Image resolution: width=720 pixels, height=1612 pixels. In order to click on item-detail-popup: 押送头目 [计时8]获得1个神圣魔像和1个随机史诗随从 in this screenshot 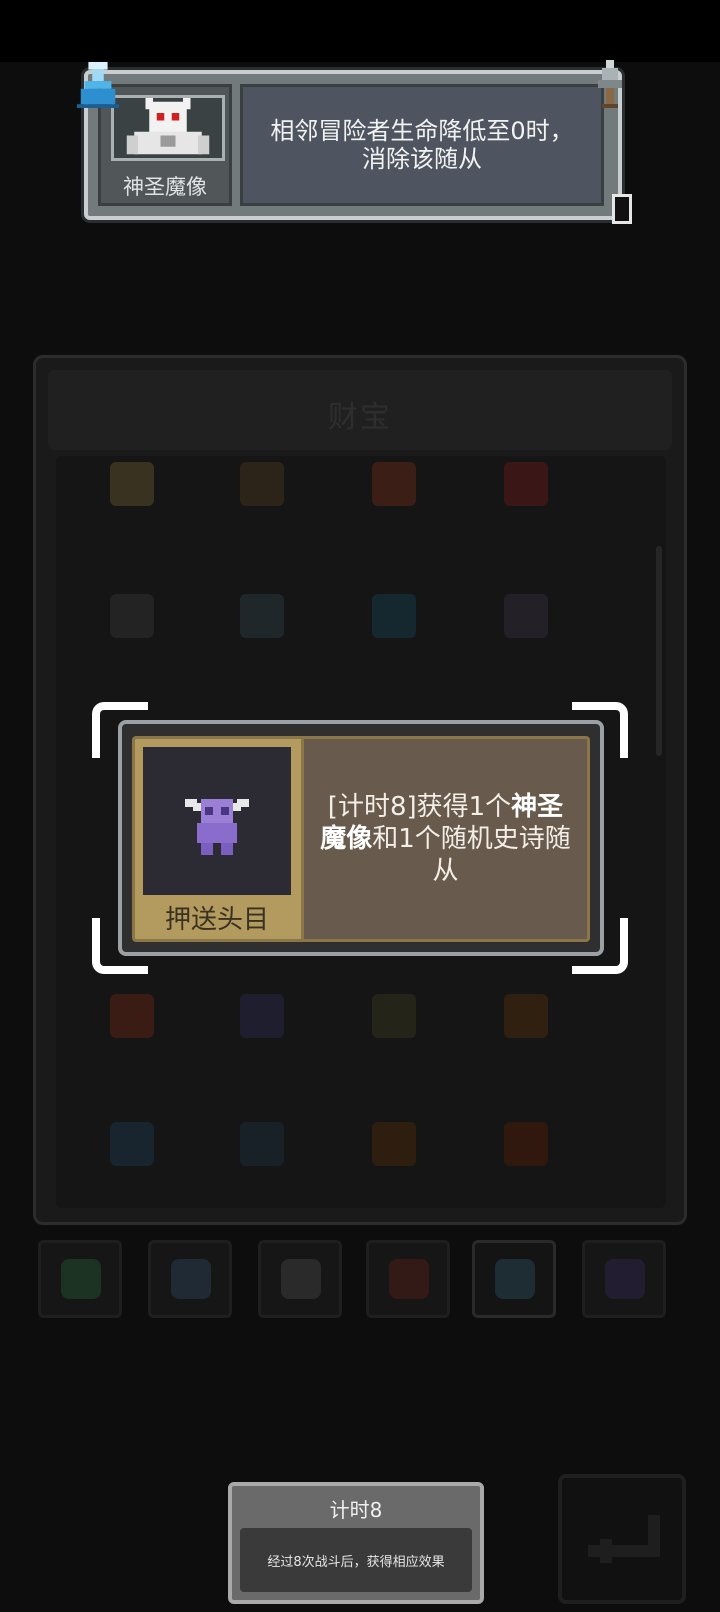, I will do `click(361, 838)`.